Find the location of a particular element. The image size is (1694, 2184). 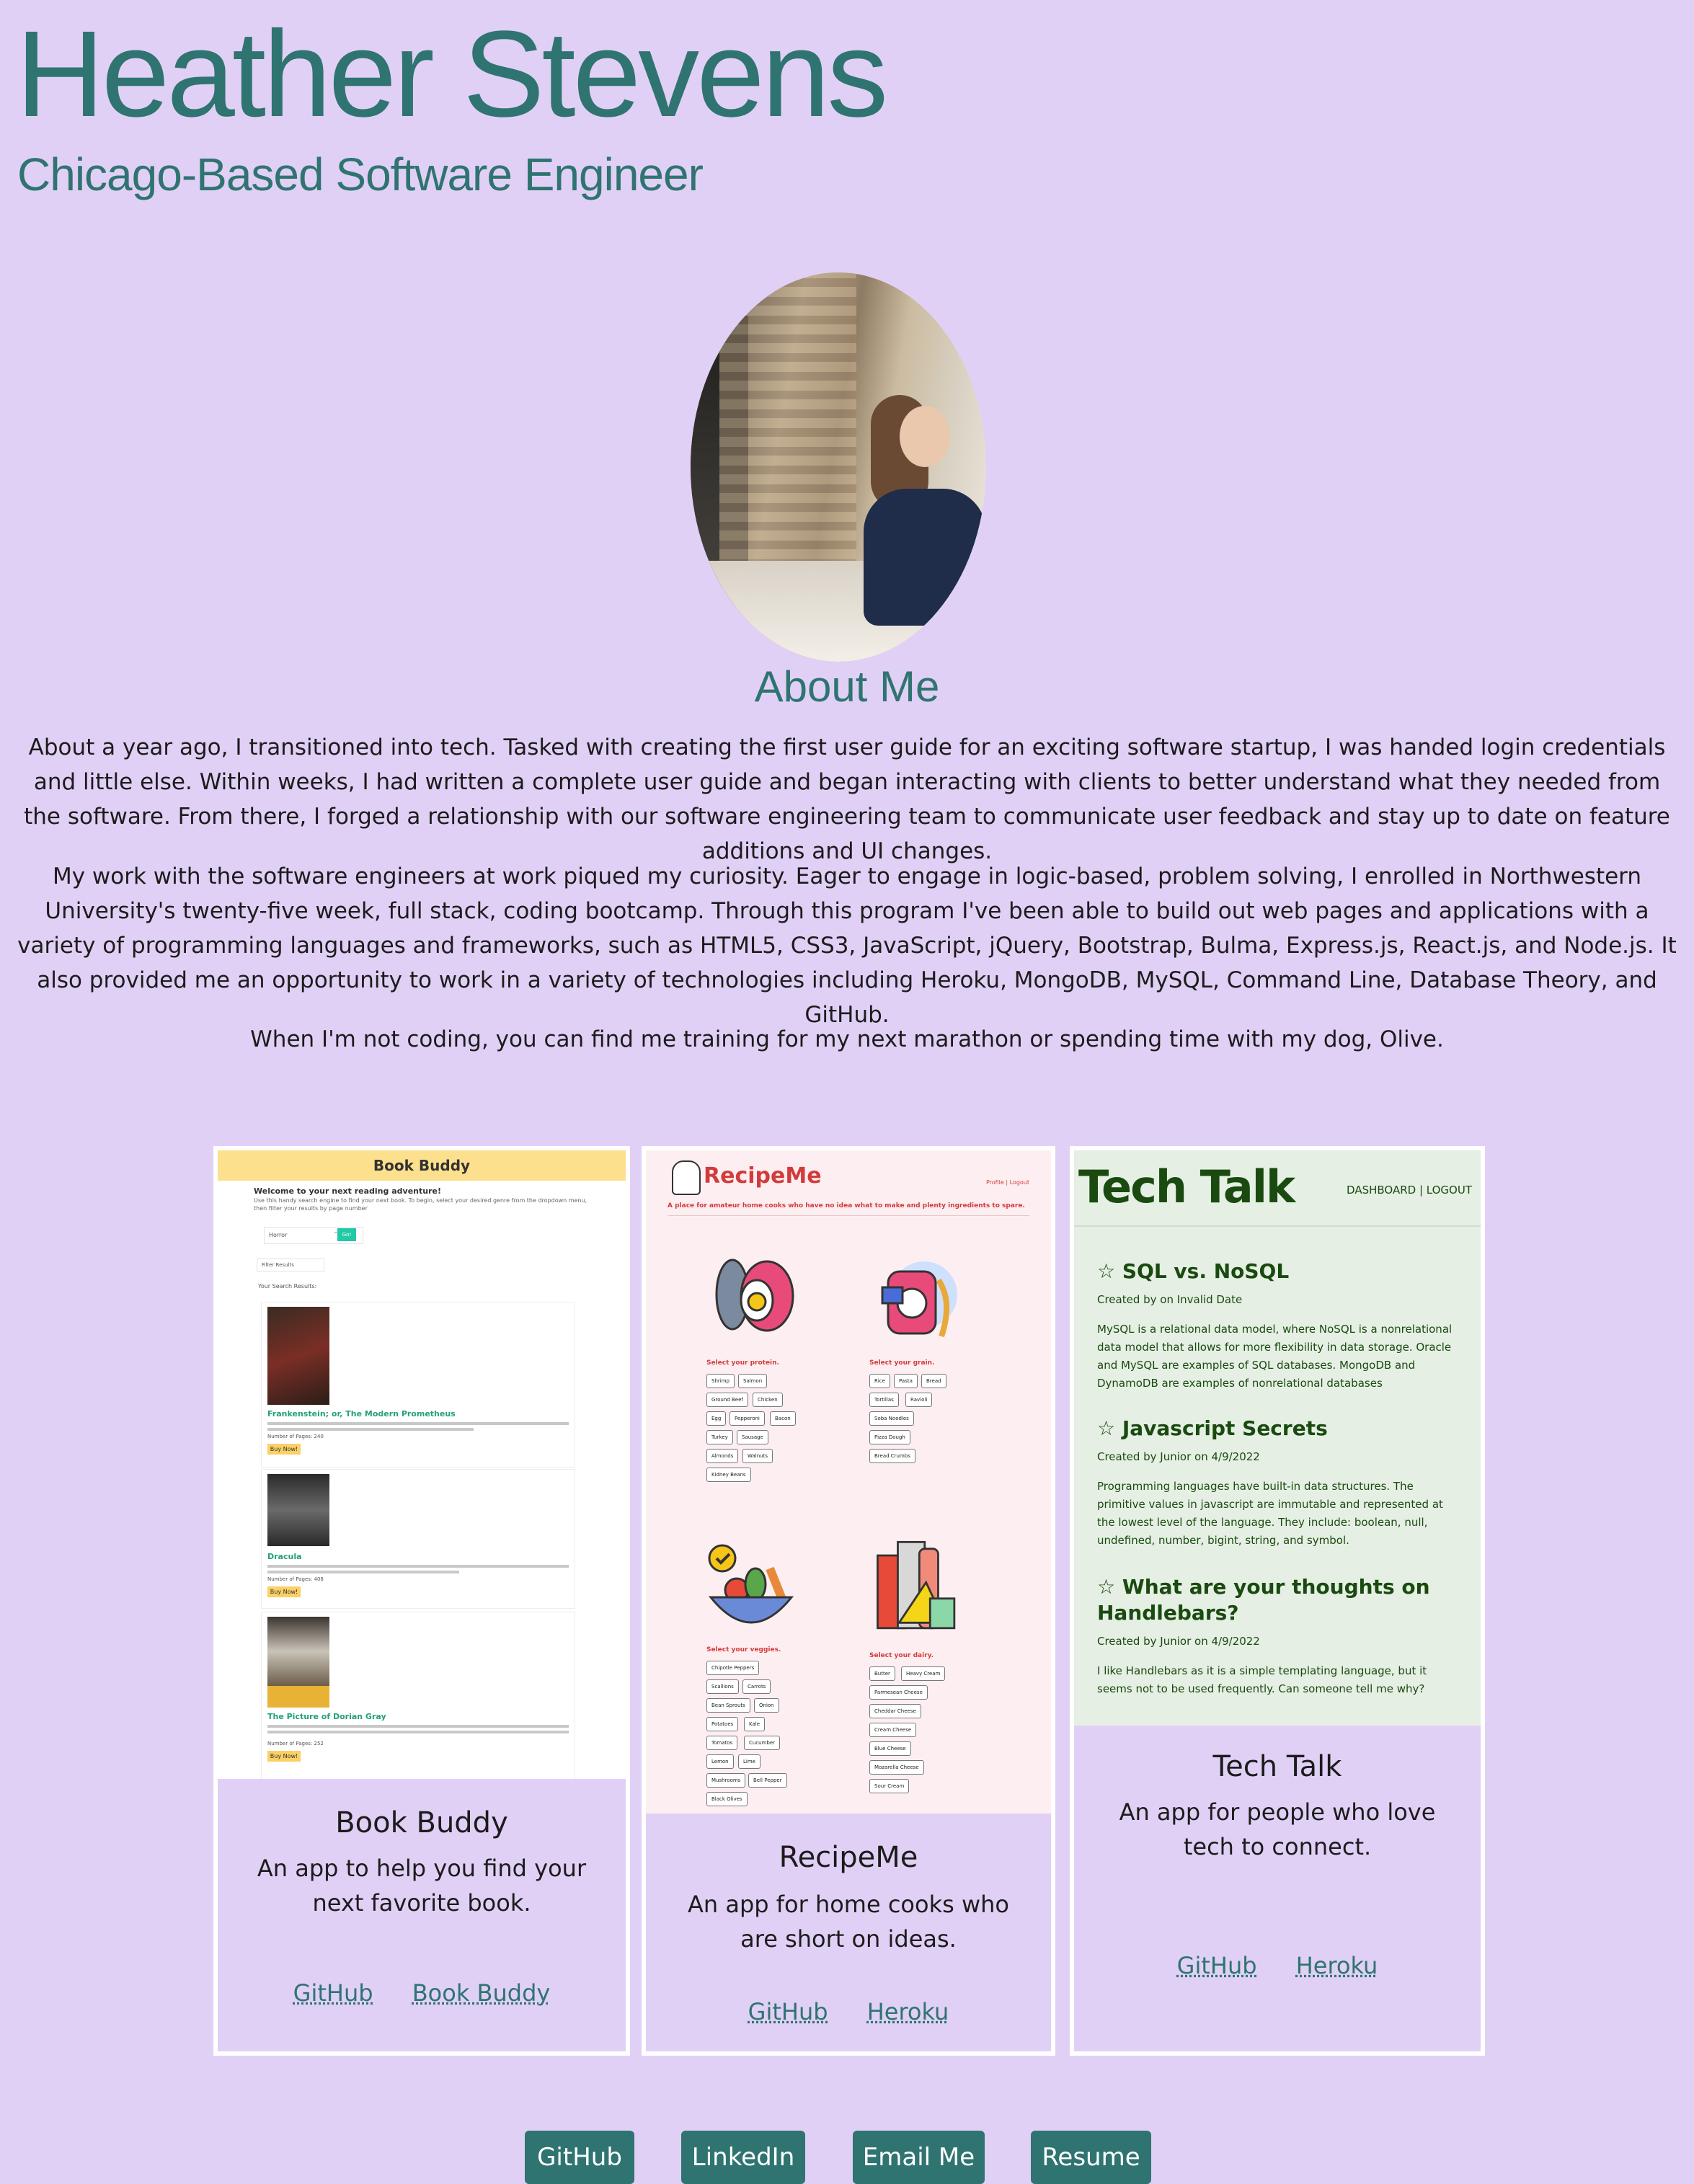

rm-divider is located at coordinates (848, 1215).